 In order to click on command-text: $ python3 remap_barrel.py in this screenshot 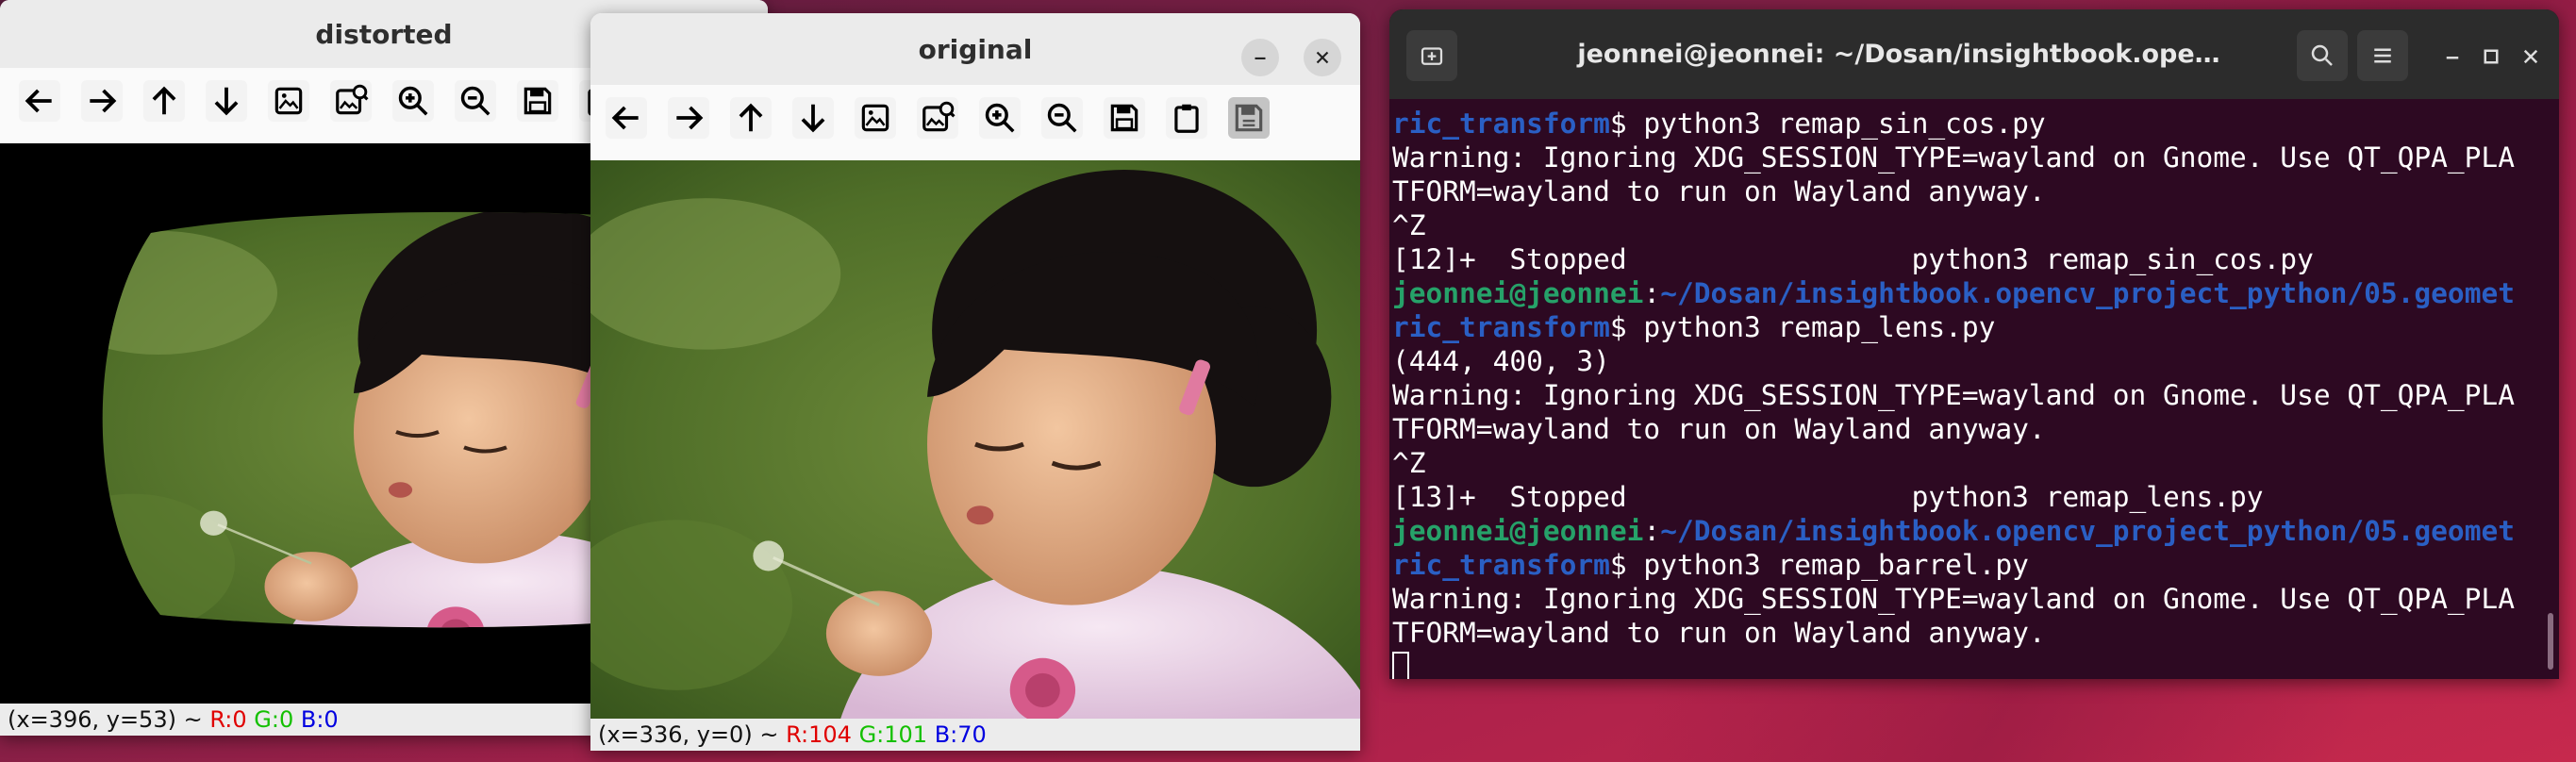, I will do `click(1819, 565)`.